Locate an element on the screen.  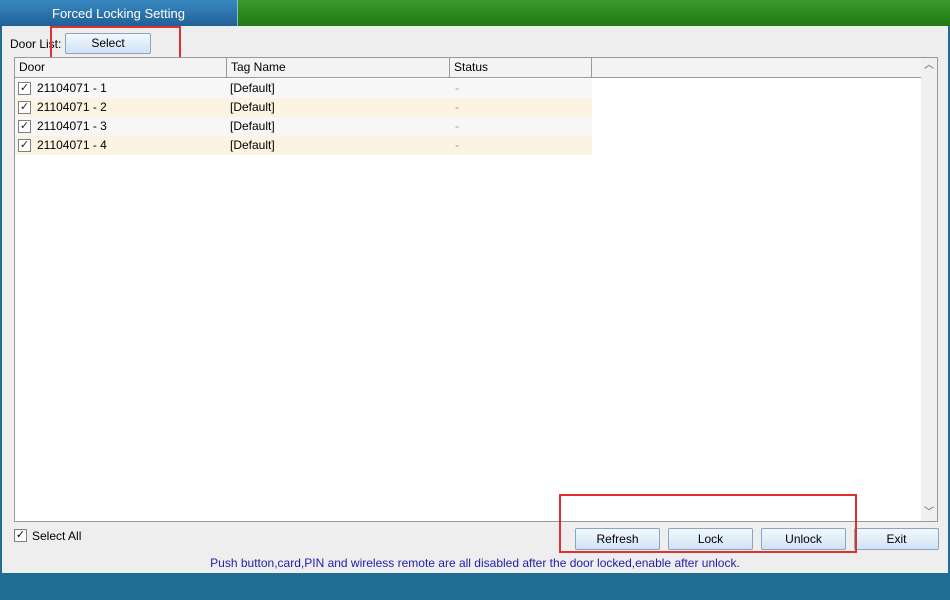
select-all-label: Select All is located at coordinates (57, 536).